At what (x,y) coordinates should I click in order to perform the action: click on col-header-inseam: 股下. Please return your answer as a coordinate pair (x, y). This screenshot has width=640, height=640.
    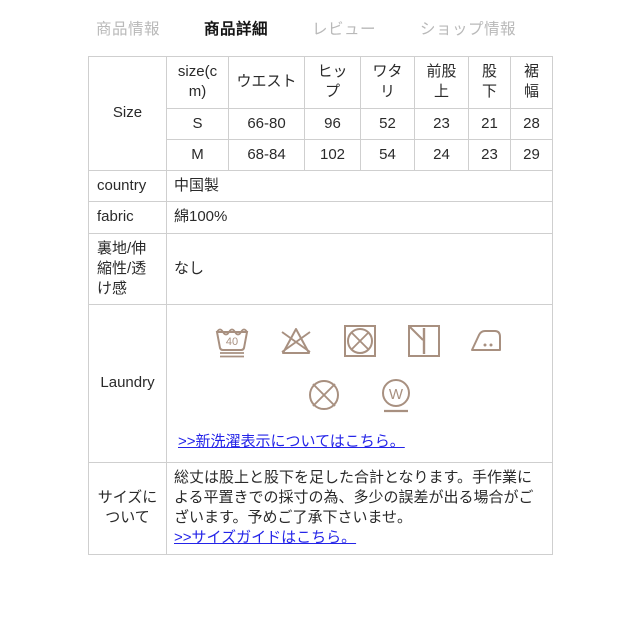
    Looking at the image, I should click on (489, 82).